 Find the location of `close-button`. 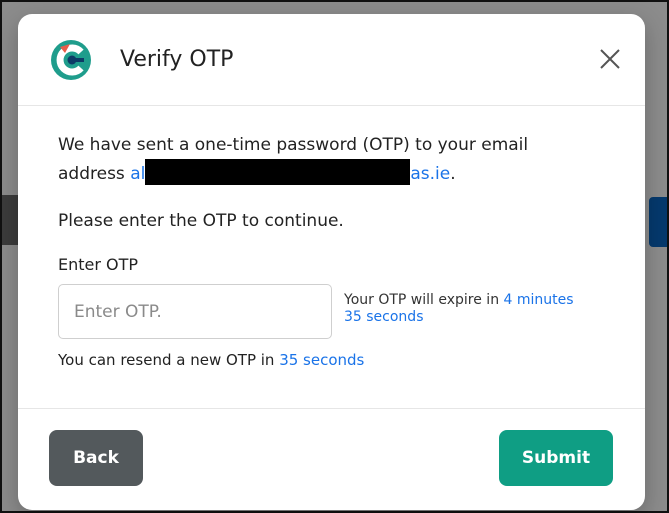

close-button is located at coordinates (610, 59).